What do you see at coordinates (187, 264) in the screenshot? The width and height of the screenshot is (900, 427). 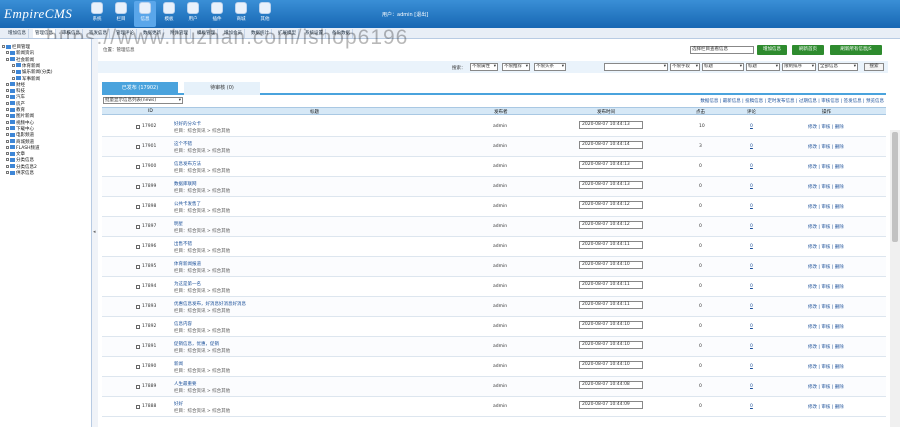 I see `row-title: 体育新闻报道` at bounding box center [187, 264].